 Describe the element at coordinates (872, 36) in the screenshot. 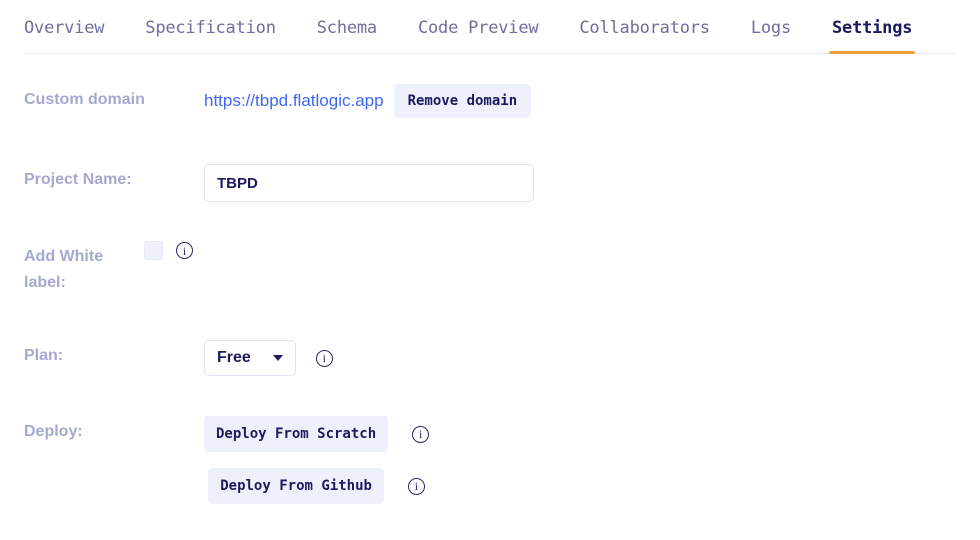

I see `tab-settings: Settings` at that location.